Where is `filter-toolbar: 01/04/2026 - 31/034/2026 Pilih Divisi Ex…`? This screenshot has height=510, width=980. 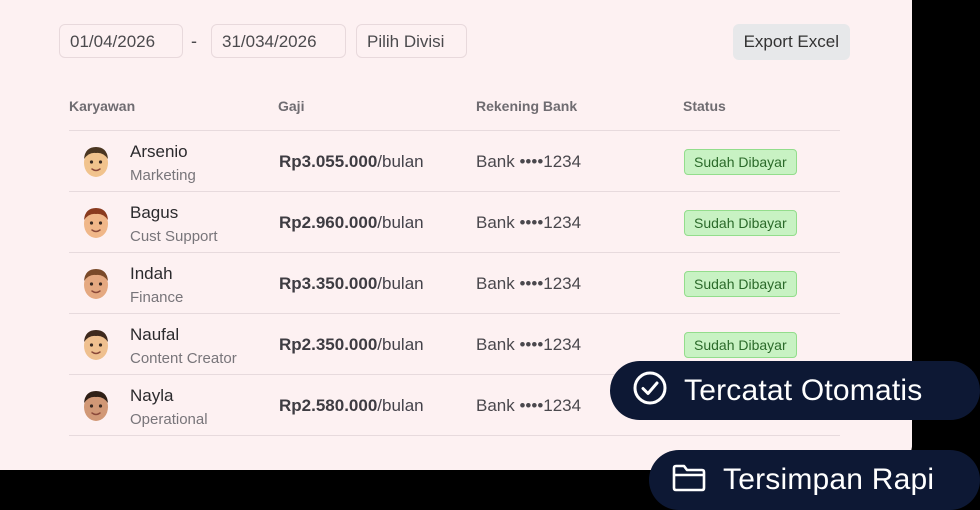
filter-toolbar: 01/04/2026 - 31/034/2026 Pilih Divisi Ex… is located at coordinates (454, 42).